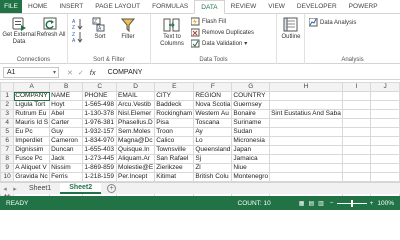 The width and height of the screenshot is (400, 240). What do you see at coordinates (72, 6) in the screenshot?
I see `tab-insert: INSERT` at bounding box center [72, 6].